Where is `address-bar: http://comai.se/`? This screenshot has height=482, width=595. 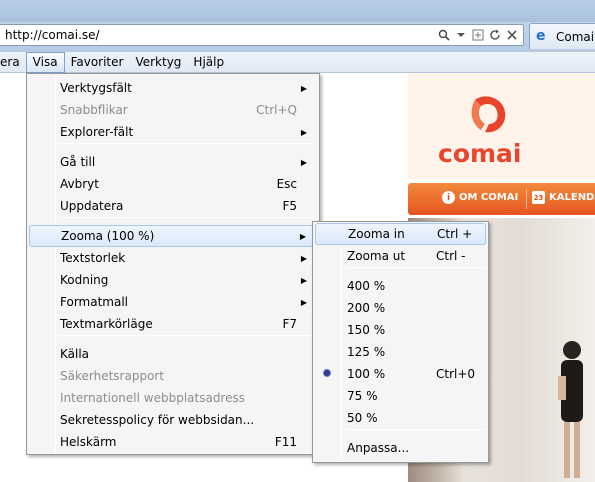 address-bar: http://comai.se/ is located at coordinates (262, 35).